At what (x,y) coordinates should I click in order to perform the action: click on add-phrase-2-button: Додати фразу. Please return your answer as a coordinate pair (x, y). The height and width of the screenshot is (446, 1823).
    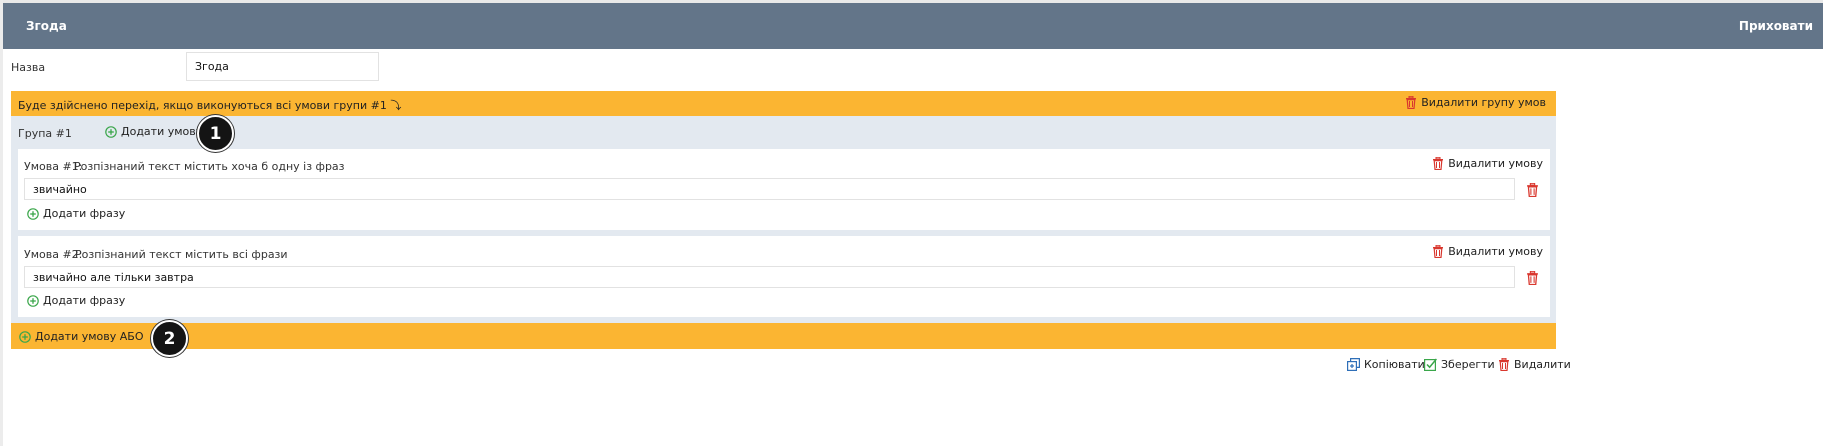
    Looking at the image, I should click on (76, 300).